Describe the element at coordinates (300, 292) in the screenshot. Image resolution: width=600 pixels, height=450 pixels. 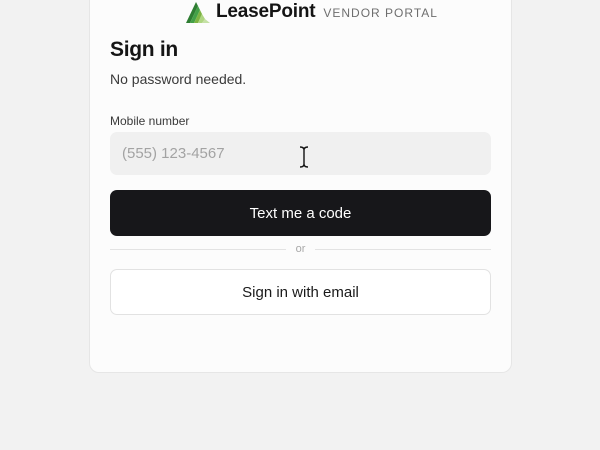
I see `sign-in-email-button: Sign in with email` at that location.